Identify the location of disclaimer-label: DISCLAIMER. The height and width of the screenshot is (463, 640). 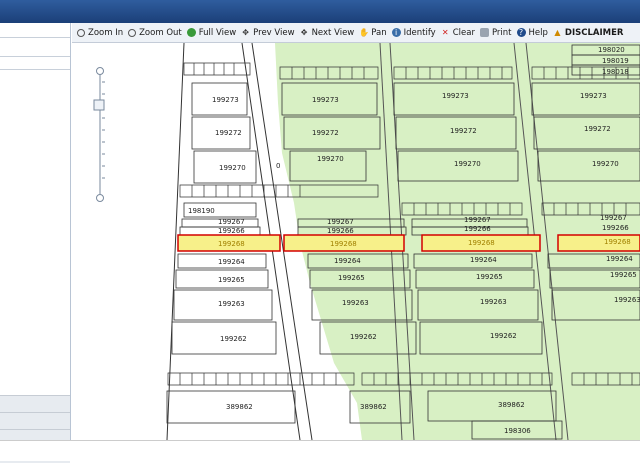
(594, 32).